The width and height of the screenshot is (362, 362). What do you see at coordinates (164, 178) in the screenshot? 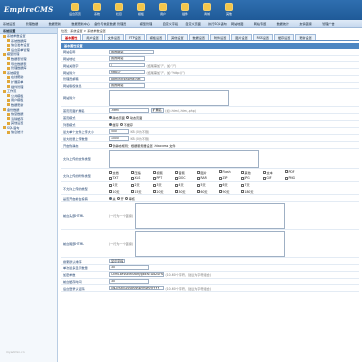
I see `type-option: PPT` at bounding box center [164, 178].